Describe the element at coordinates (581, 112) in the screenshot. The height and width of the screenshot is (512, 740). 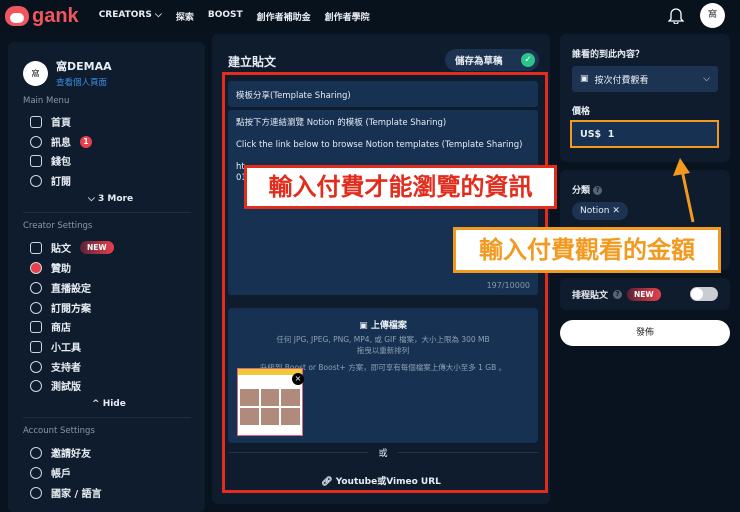
I see `price-label: 價格` at that location.